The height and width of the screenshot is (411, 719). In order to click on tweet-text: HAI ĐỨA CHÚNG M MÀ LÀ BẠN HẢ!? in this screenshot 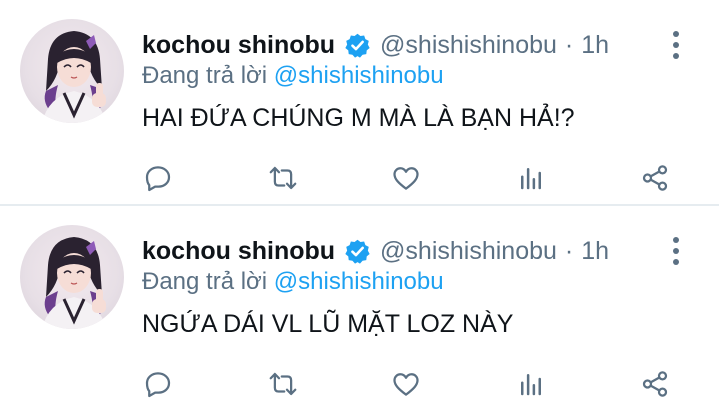, I will do `click(358, 118)`.